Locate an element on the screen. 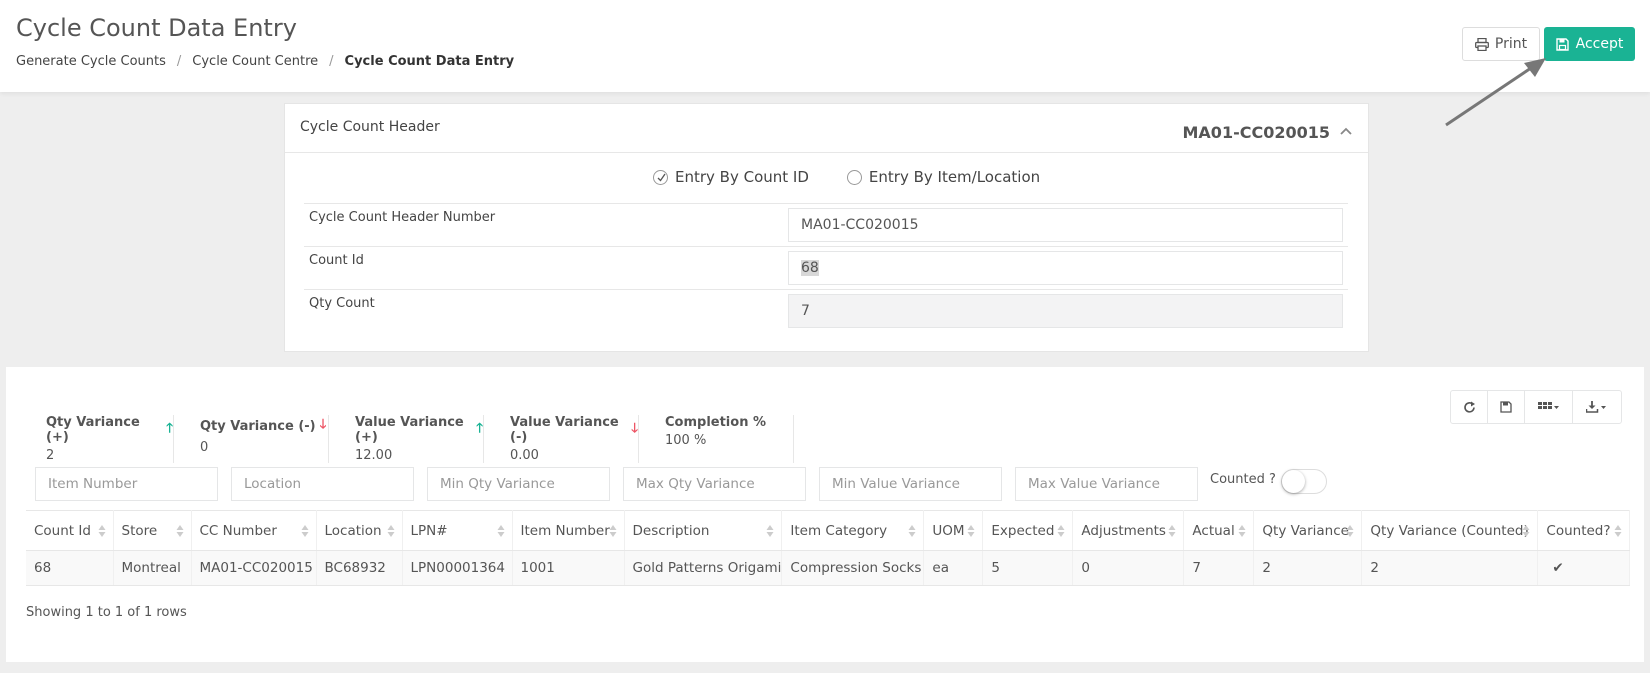 The height and width of the screenshot is (673, 1650). chevron-up-icon is located at coordinates (1346, 131).